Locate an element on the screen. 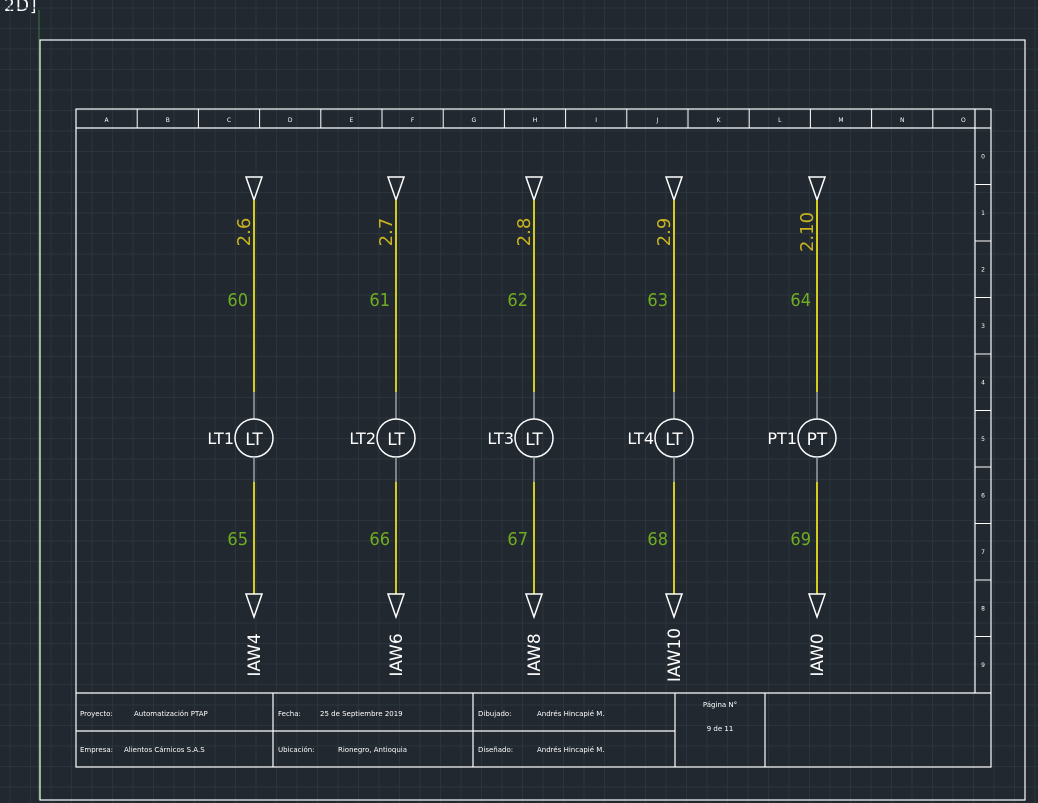  instrument-tag: LT3 is located at coordinates (500, 438).